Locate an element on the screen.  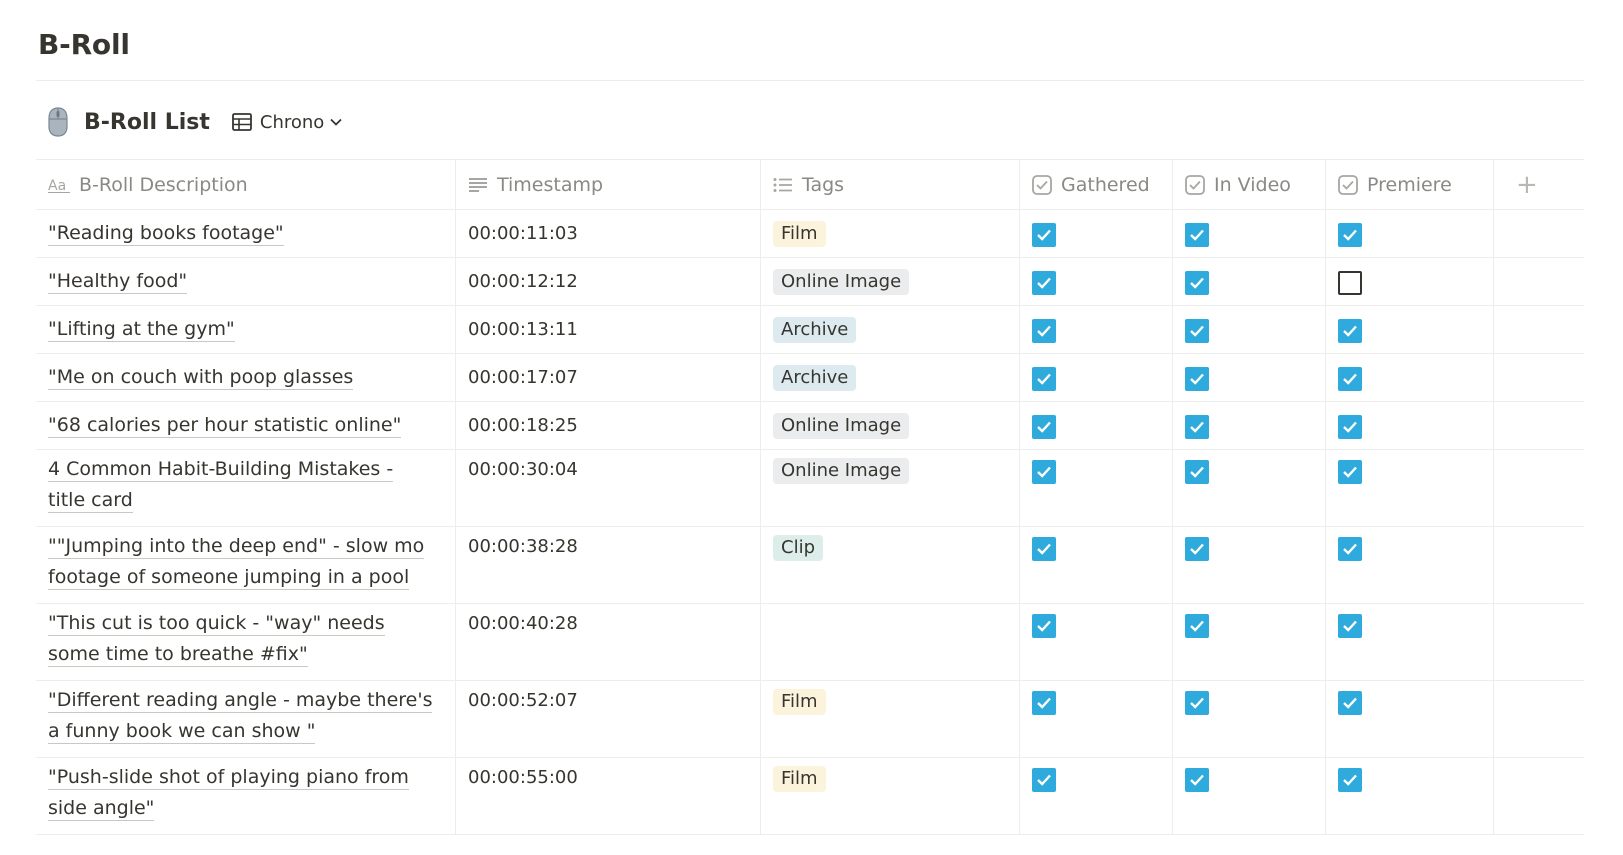
table-row: "Healthy food" 00:00:12:12 Online Image is located at coordinates (810, 282).